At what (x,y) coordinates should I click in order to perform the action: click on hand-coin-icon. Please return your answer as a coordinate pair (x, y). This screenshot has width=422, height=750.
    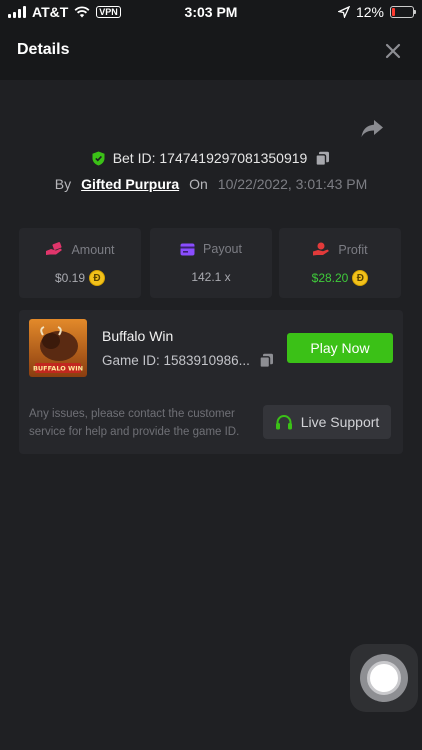
    Looking at the image, I should click on (54, 248).